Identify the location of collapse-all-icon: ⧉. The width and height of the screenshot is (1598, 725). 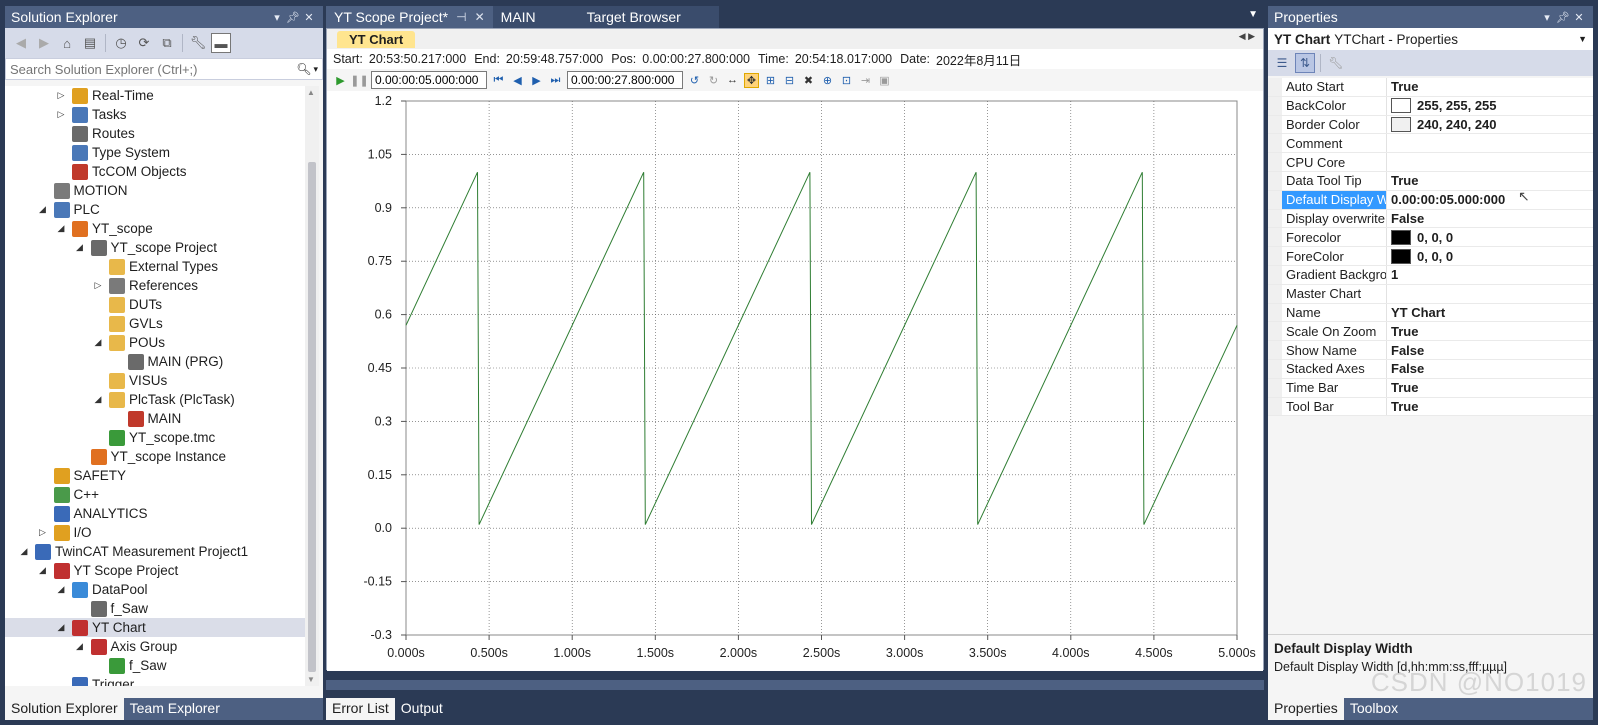
(167, 43).